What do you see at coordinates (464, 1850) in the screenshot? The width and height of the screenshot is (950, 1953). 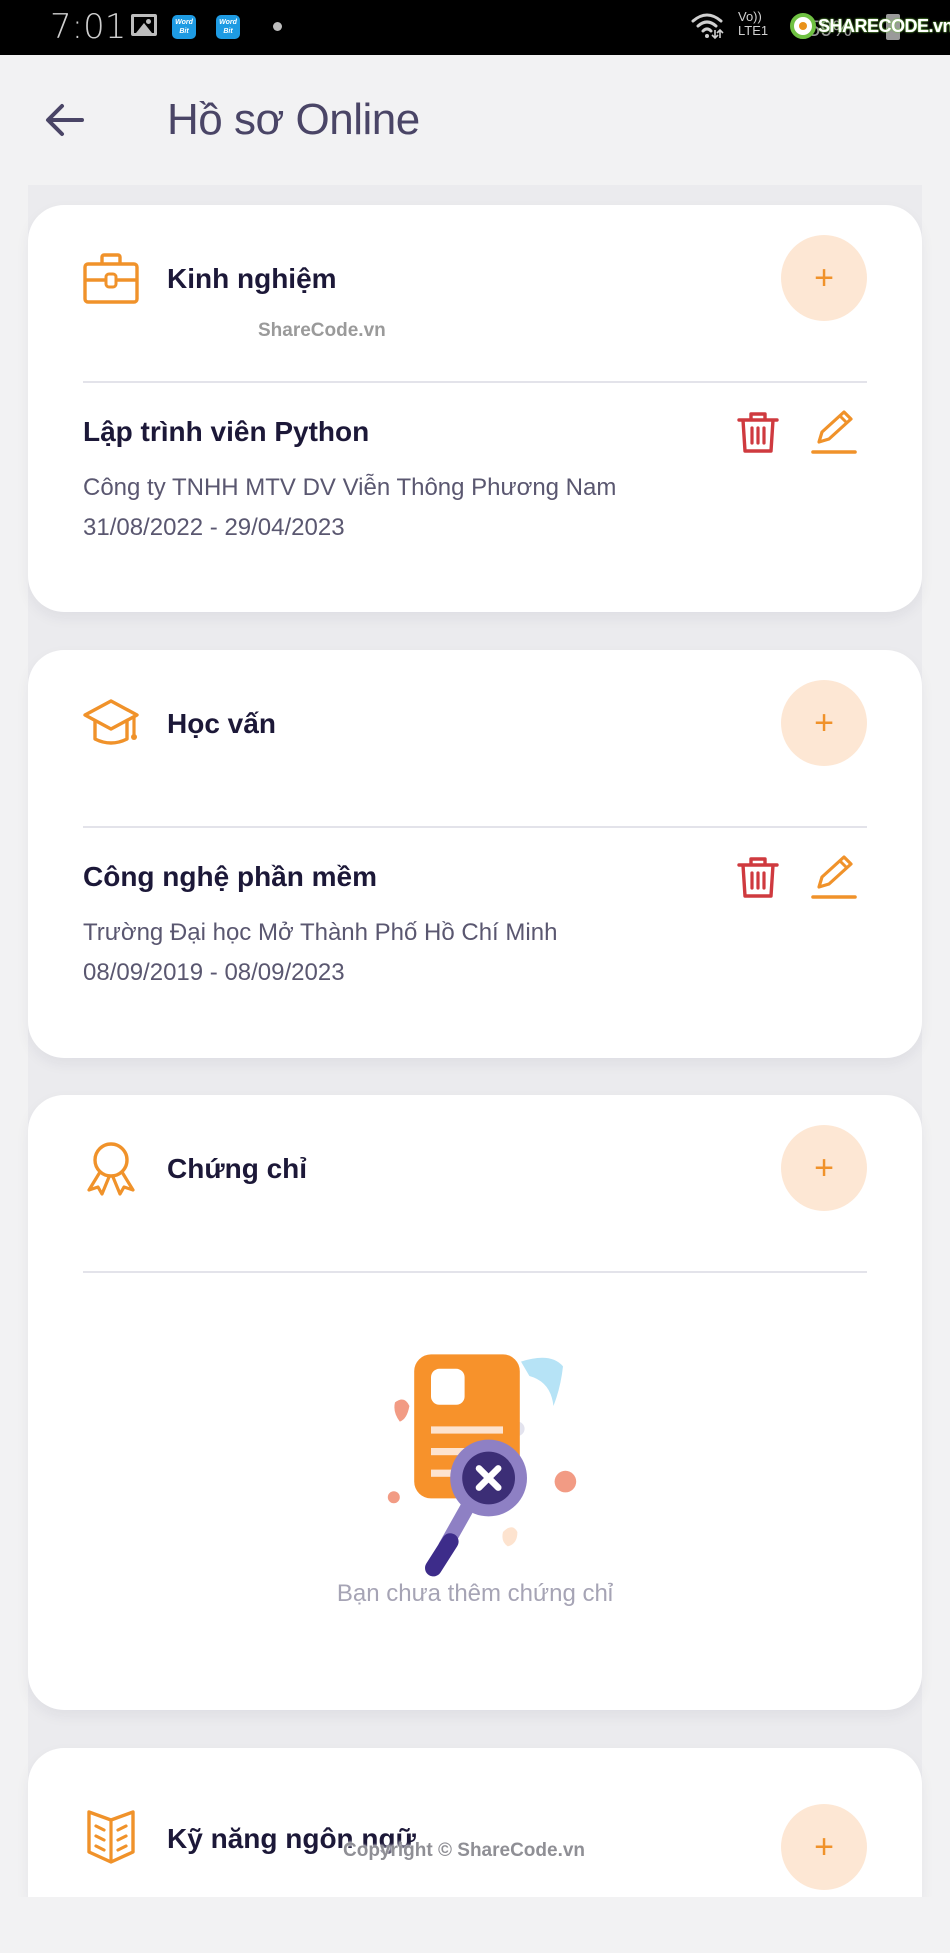 I see `copyright-watermark: Copyright © ShareCode.vn` at bounding box center [464, 1850].